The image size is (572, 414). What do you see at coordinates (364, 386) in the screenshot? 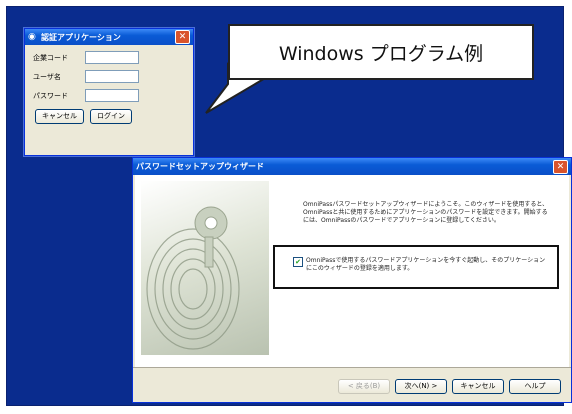
I see `back-button: < 戻る(B)` at bounding box center [364, 386].